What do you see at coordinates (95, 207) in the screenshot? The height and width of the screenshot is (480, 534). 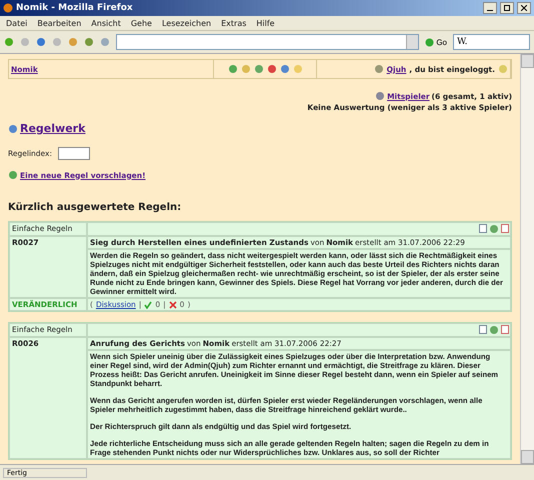 I see `section-heading: Kürzlich ausgewertete Regeln:` at bounding box center [95, 207].